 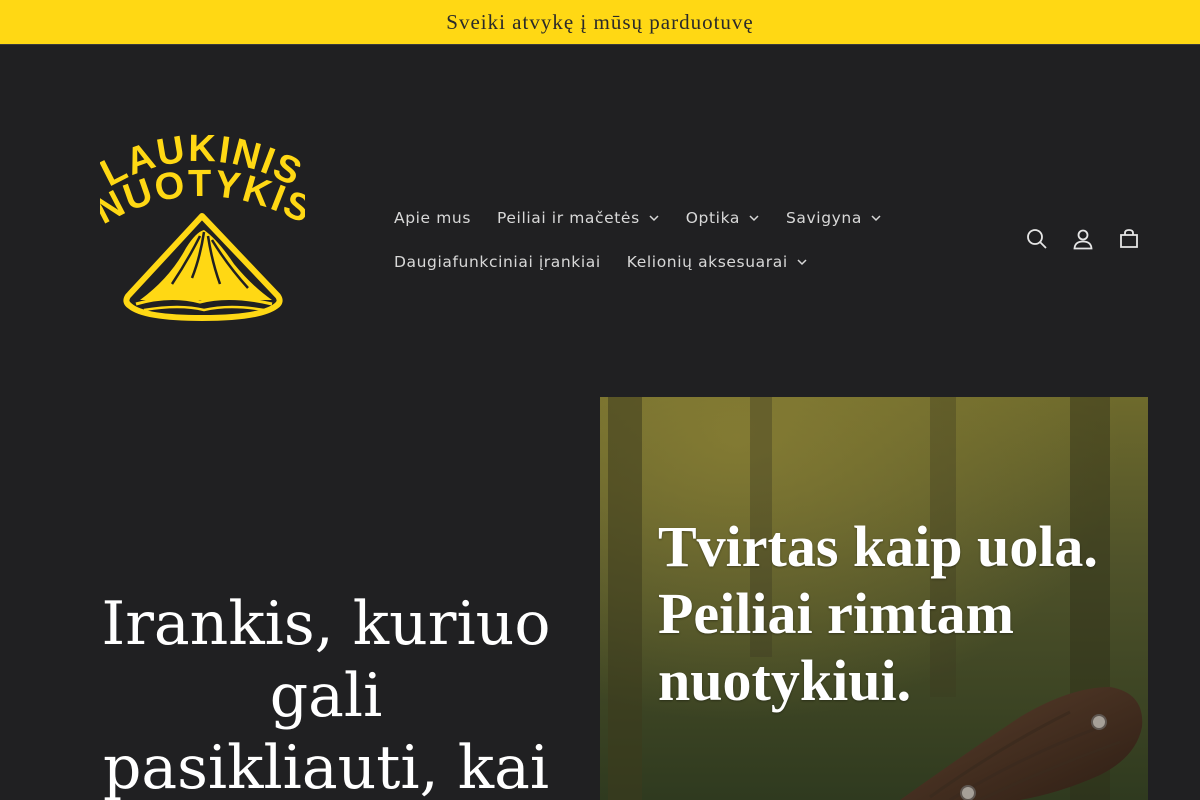 I want to click on cart-icon, so click(x=1129, y=238).